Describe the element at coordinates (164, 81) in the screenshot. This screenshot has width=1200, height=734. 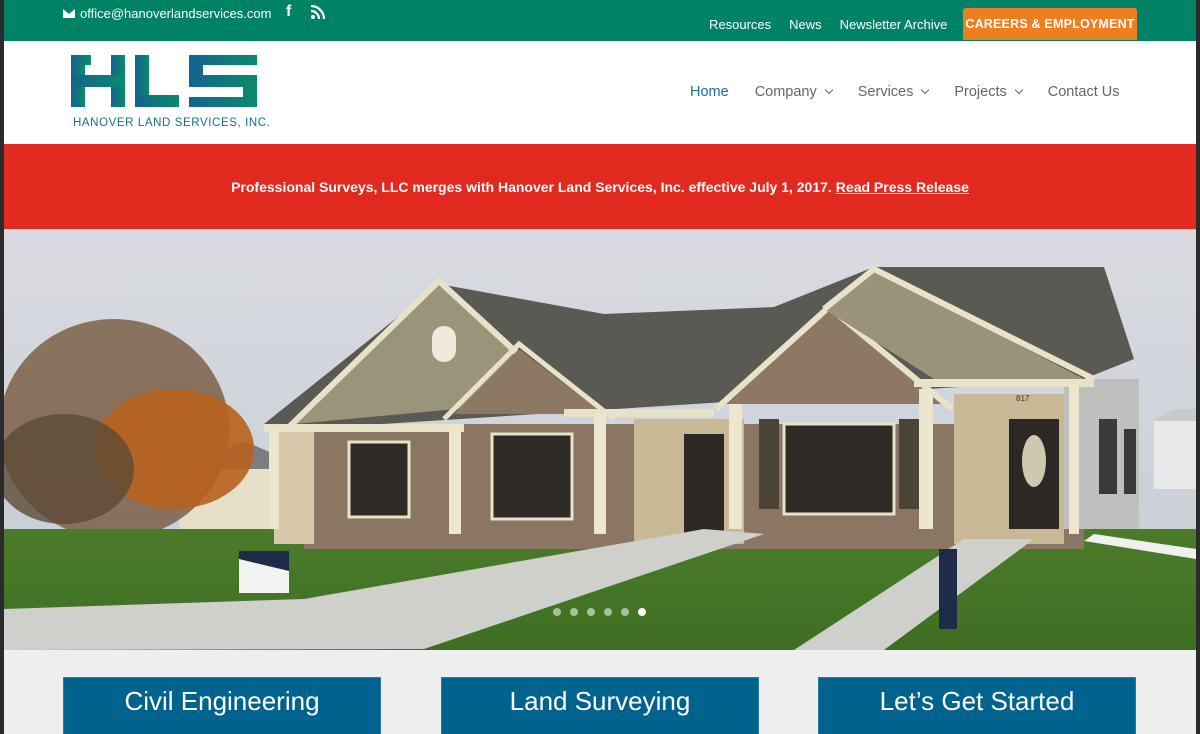
I see `logo-mark` at that location.